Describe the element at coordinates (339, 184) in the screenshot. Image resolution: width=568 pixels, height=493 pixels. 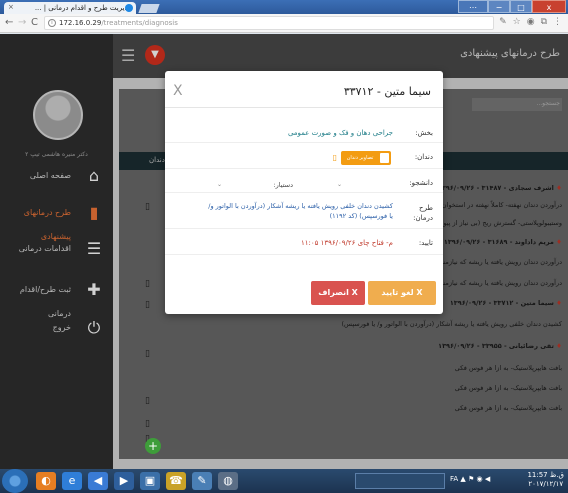
I see `student-dropdown-chevron-icon: ⌄` at that location.